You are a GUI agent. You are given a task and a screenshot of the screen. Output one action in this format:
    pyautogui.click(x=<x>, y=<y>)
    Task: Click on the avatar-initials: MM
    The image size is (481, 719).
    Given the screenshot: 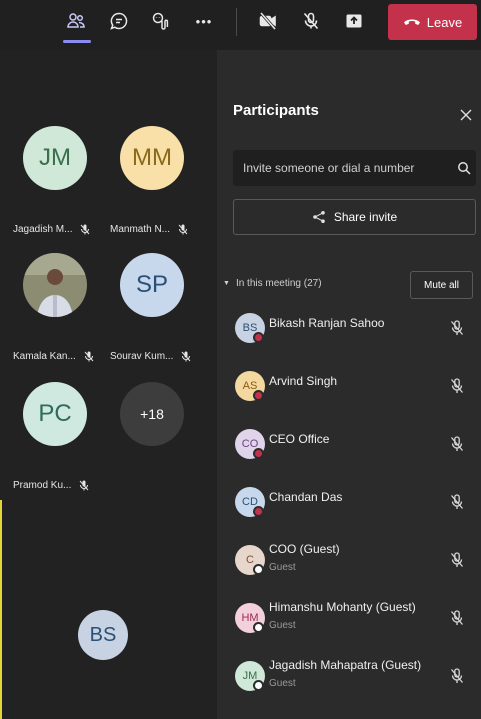 What is the action you would take?
    pyautogui.click(x=152, y=157)
    